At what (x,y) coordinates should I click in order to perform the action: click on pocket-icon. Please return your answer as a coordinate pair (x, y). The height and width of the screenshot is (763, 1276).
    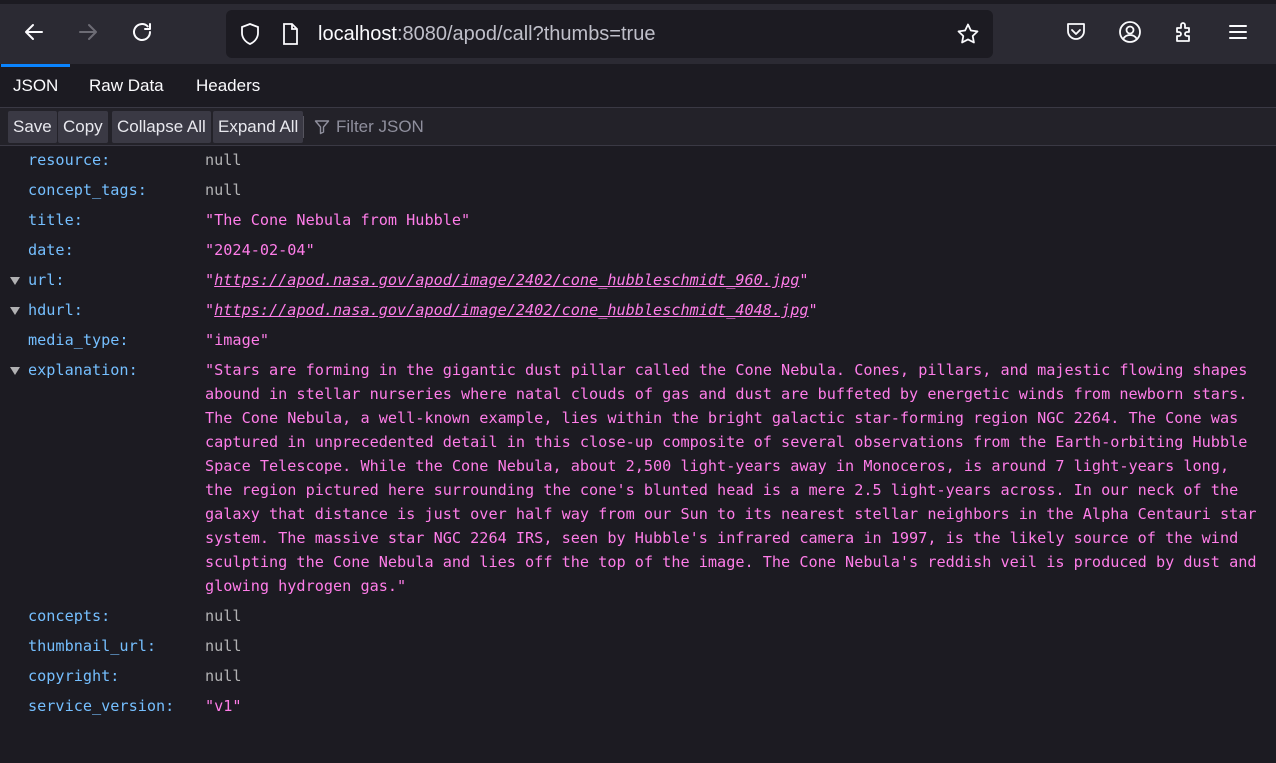
    Looking at the image, I should click on (1076, 32).